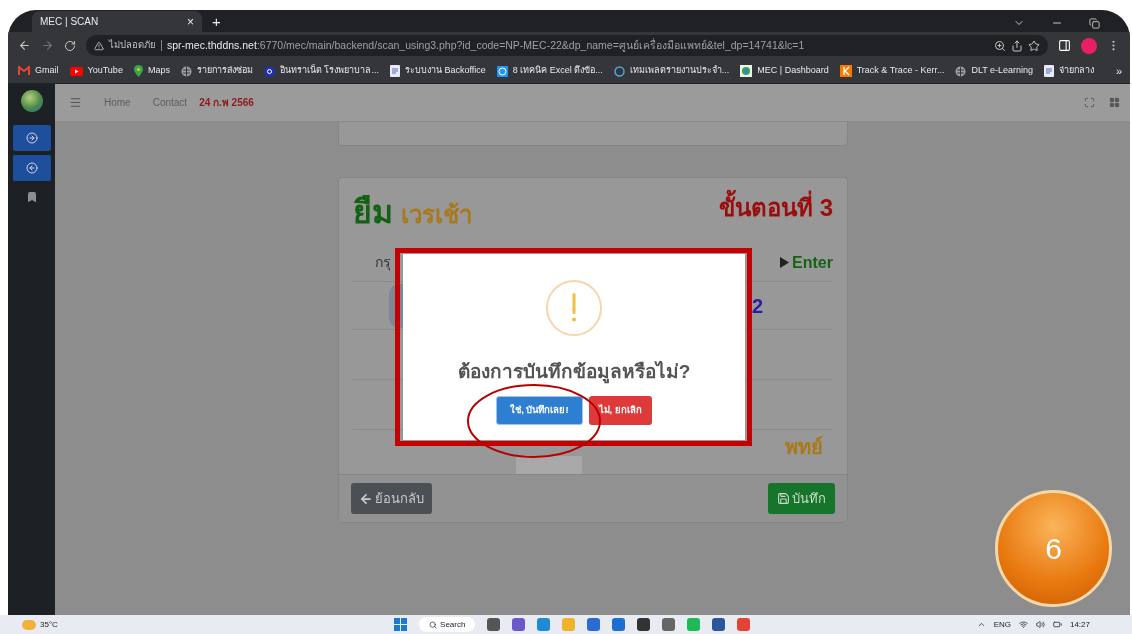 The image size is (1132, 634). Describe the element at coordinates (70, 22) in the screenshot. I see `tab-title: MEC | SCAN` at that location.